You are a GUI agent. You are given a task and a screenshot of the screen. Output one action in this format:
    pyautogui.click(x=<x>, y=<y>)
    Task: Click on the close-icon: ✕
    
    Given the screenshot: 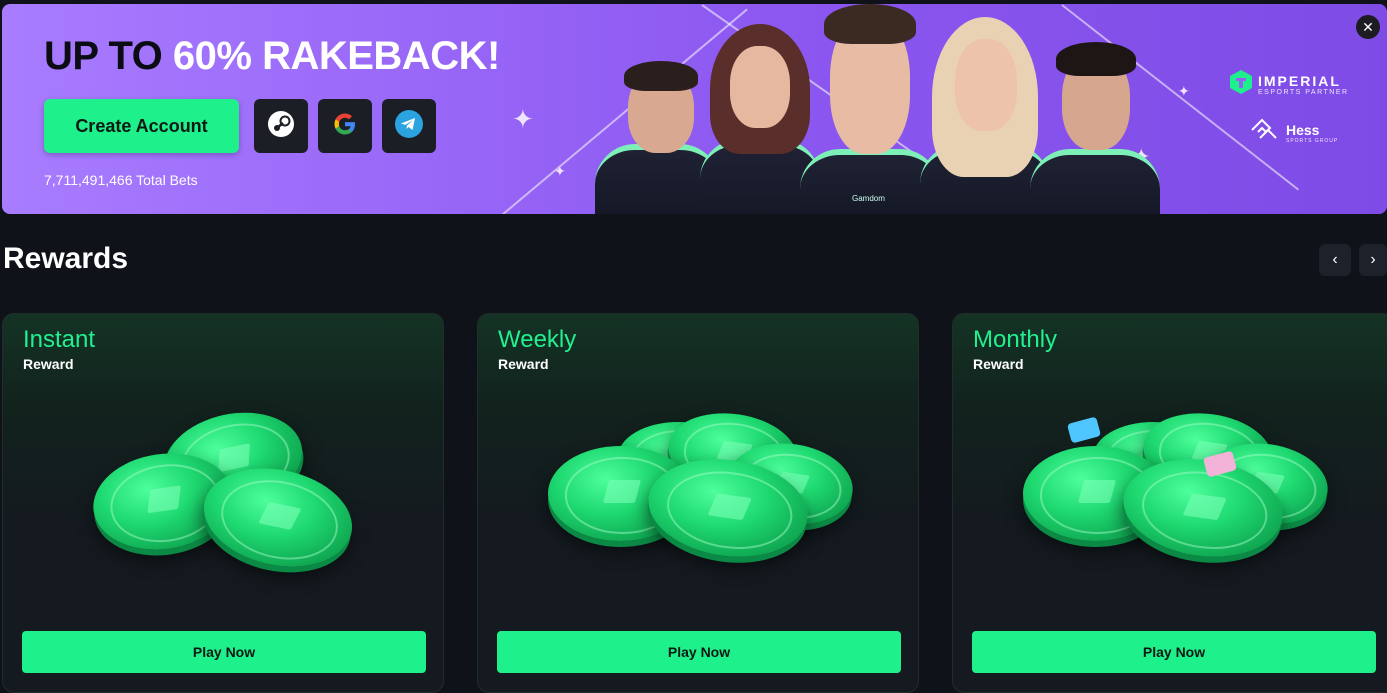 What is the action you would take?
    pyautogui.click(x=1368, y=26)
    